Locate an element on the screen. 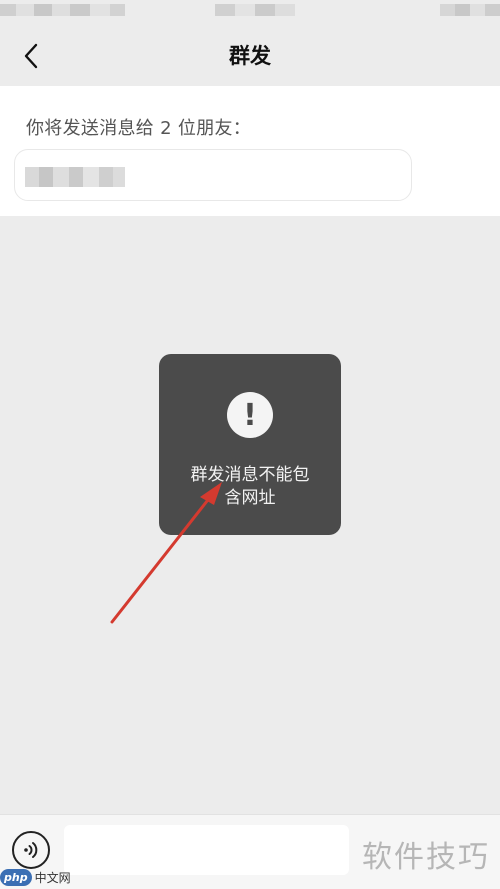 Image resolution: width=500 pixels, height=889 pixels. navigation-bar: 群发 is located at coordinates (250, 56).